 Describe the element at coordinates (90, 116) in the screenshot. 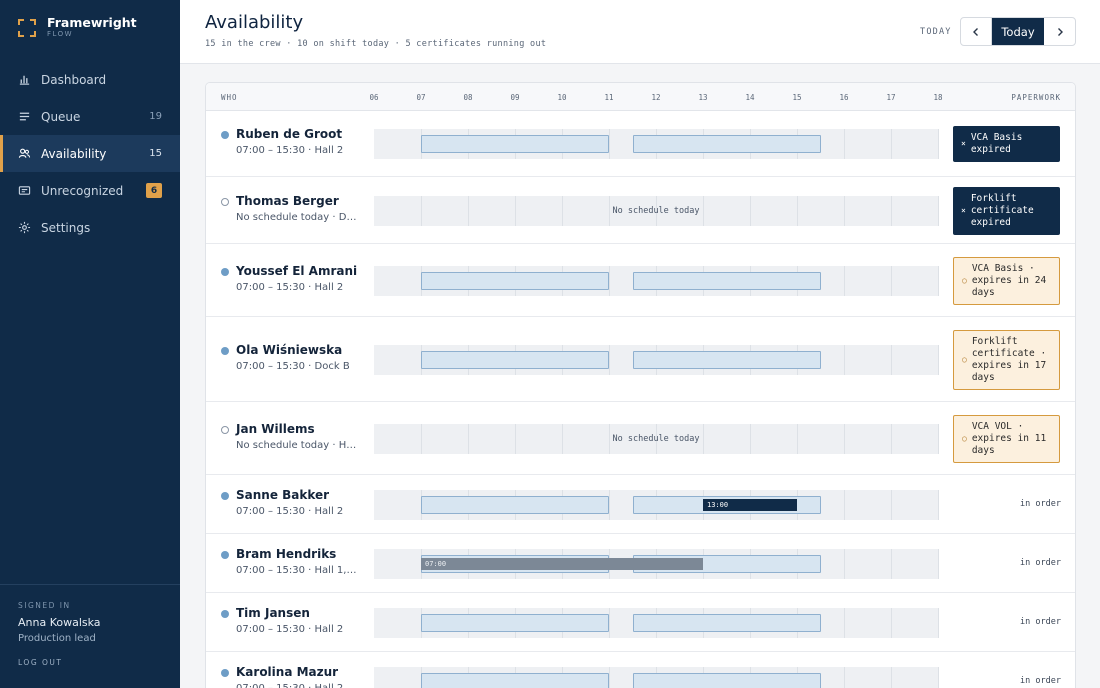

I see `sidebar-item-queue: Queue 19` at that location.